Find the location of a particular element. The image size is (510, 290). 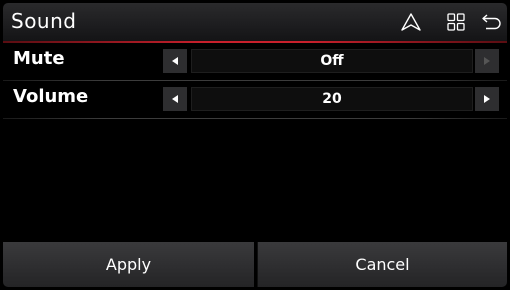

setting-row-mute: Mute Off is located at coordinates (255, 62).